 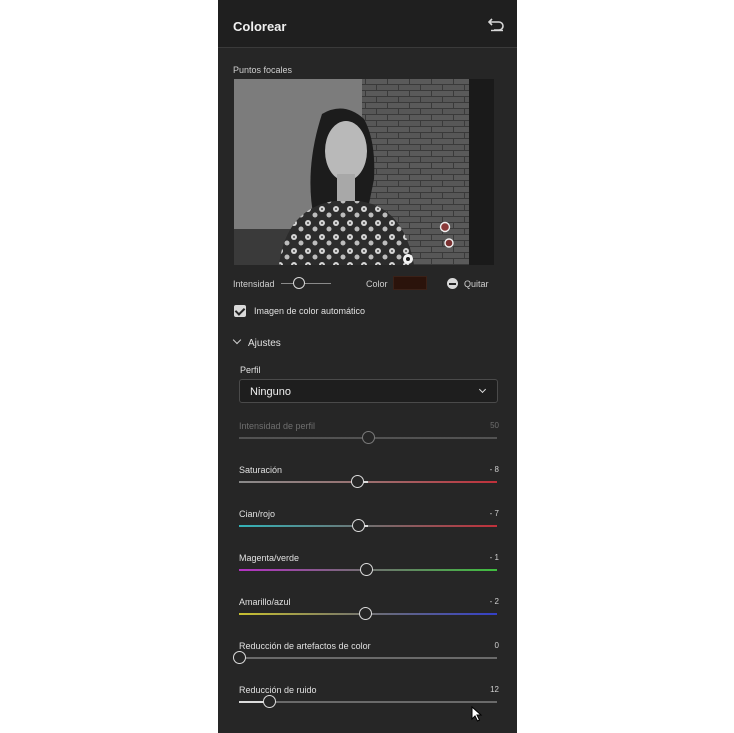 I want to click on focal-points-preview, so click(x=364, y=172).